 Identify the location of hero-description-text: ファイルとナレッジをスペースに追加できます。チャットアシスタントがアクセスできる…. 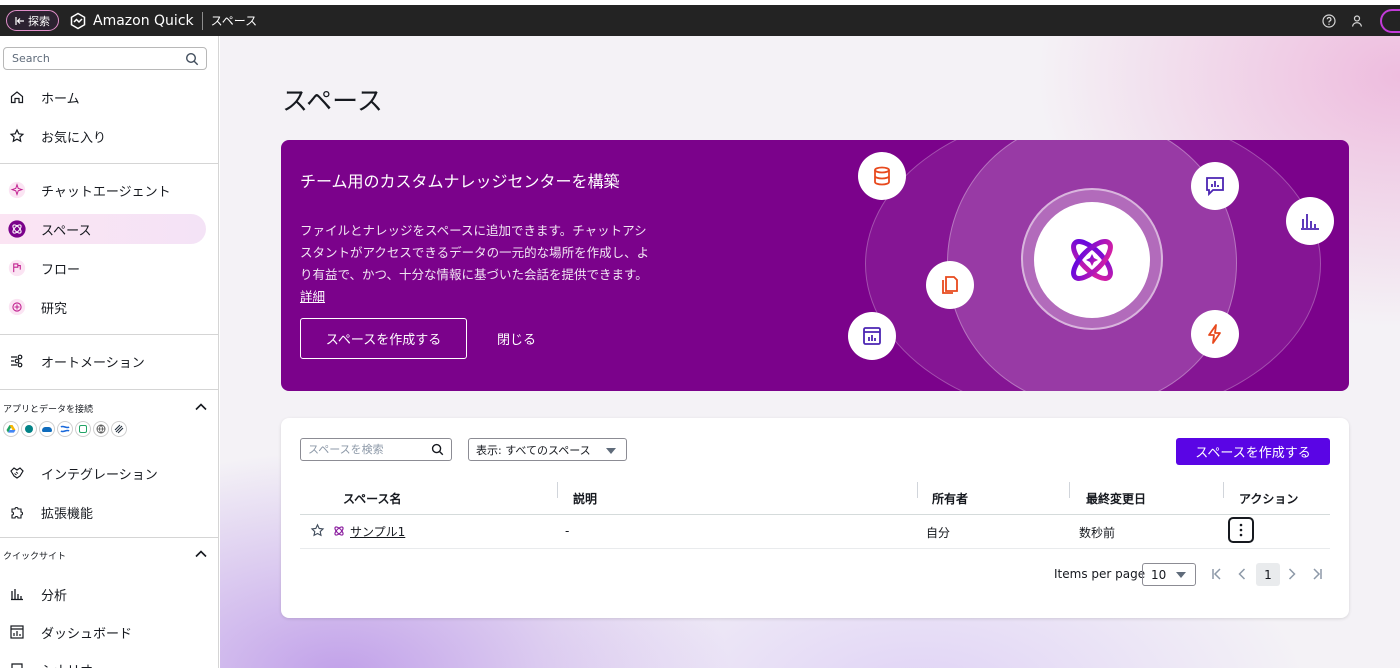
(475, 252).